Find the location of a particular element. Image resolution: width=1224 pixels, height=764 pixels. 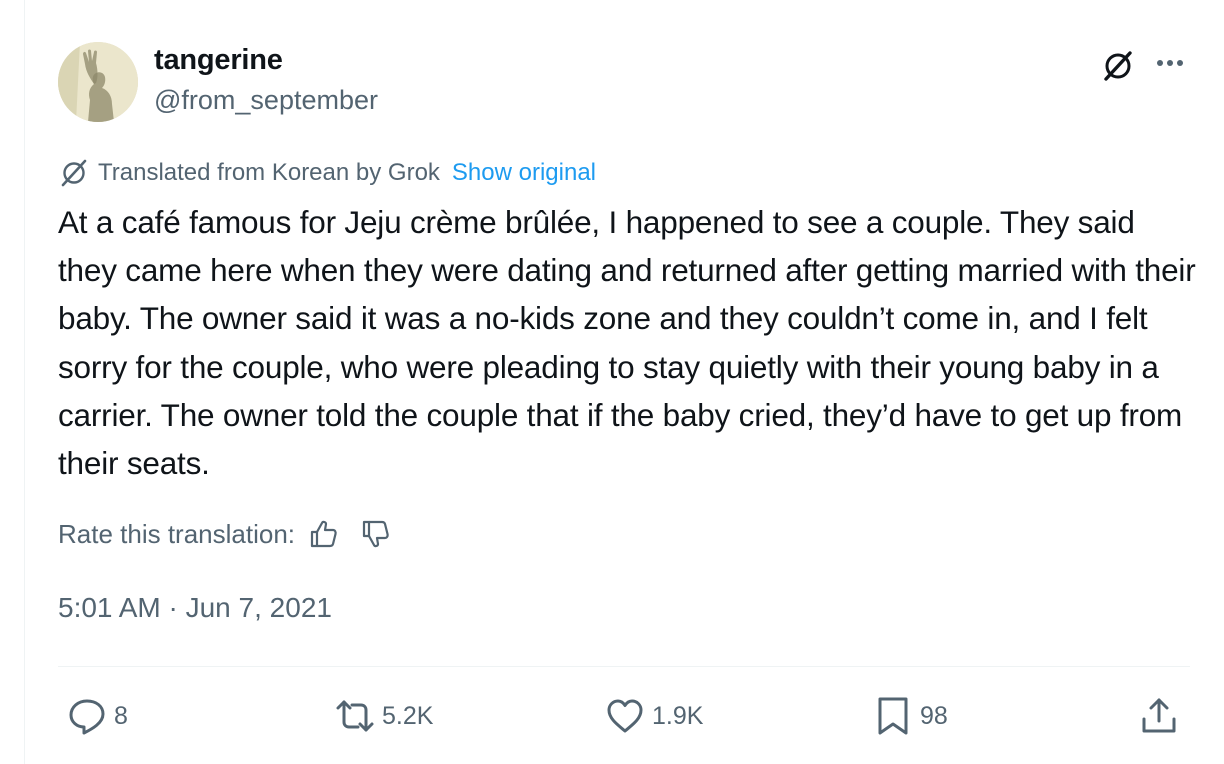

card-left-border is located at coordinates (24, 382).